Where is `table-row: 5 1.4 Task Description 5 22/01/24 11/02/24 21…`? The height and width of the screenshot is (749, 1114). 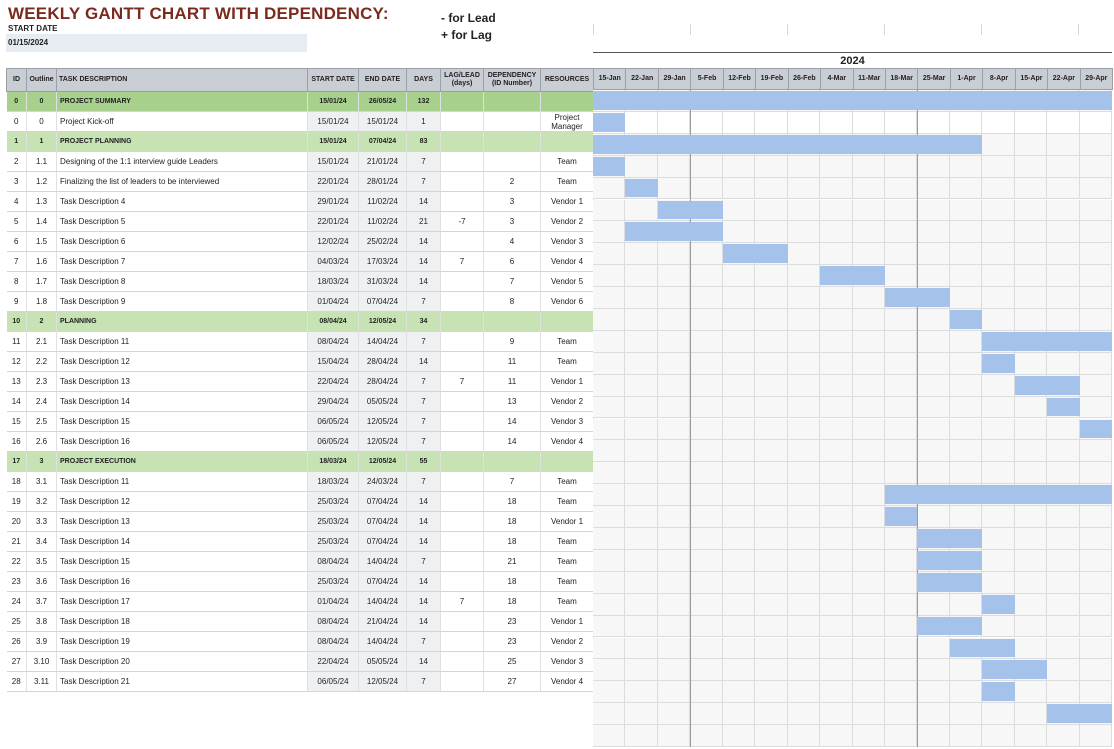
table-row: 5 1.4 Task Description 5 22/01/24 11/02/24 21… is located at coordinates (300, 221).